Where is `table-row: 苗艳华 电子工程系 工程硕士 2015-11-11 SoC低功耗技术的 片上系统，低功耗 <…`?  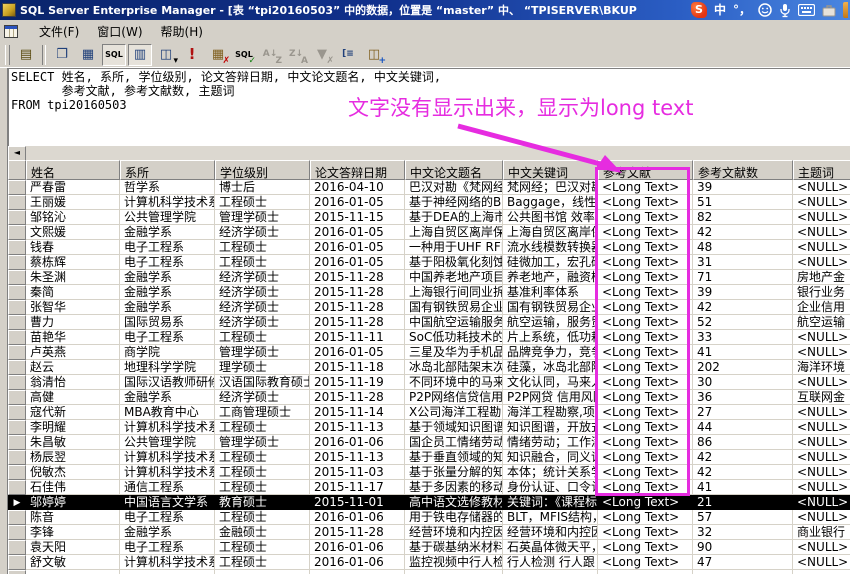 table-row: 苗艳华 电子工程系 工程硕士 2015-11-11 SoC低功耗技术的 片上系统，低功耗 <… is located at coordinates (429, 337).